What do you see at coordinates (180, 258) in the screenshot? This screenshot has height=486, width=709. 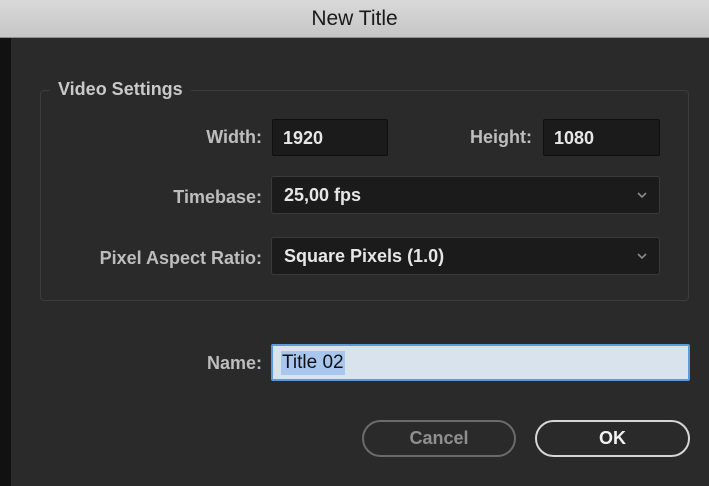 I see `pixel-aspect-ratio-label: Pixel Aspect Ratio:` at bounding box center [180, 258].